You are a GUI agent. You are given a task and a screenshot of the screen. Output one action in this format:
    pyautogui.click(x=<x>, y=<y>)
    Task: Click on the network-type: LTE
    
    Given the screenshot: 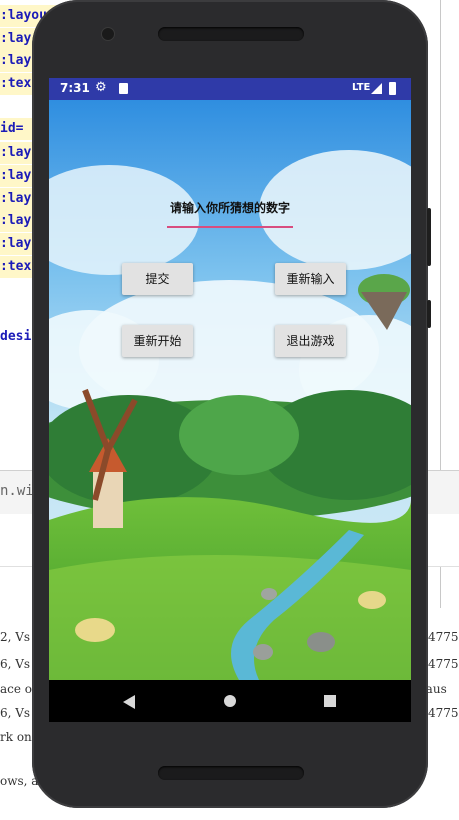 What is the action you would take?
    pyautogui.click(x=361, y=87)
    